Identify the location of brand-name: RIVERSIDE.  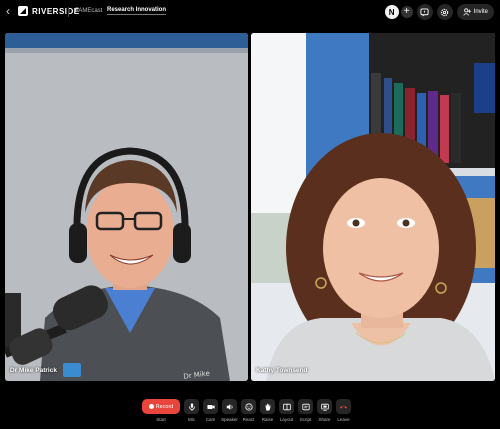
(56, 11).